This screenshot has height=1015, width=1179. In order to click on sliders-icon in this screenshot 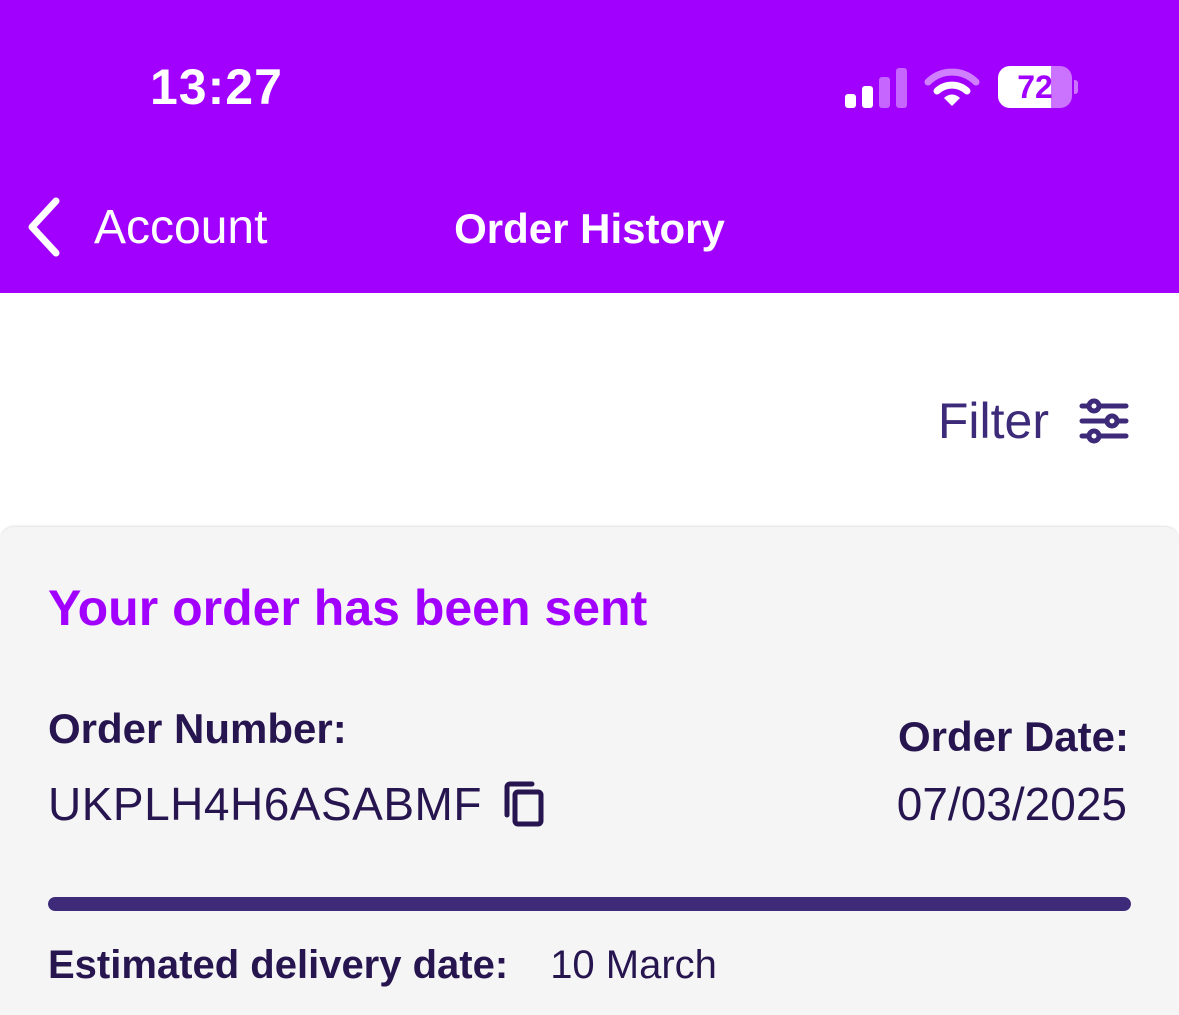, I will do `click(1104, 421)`.